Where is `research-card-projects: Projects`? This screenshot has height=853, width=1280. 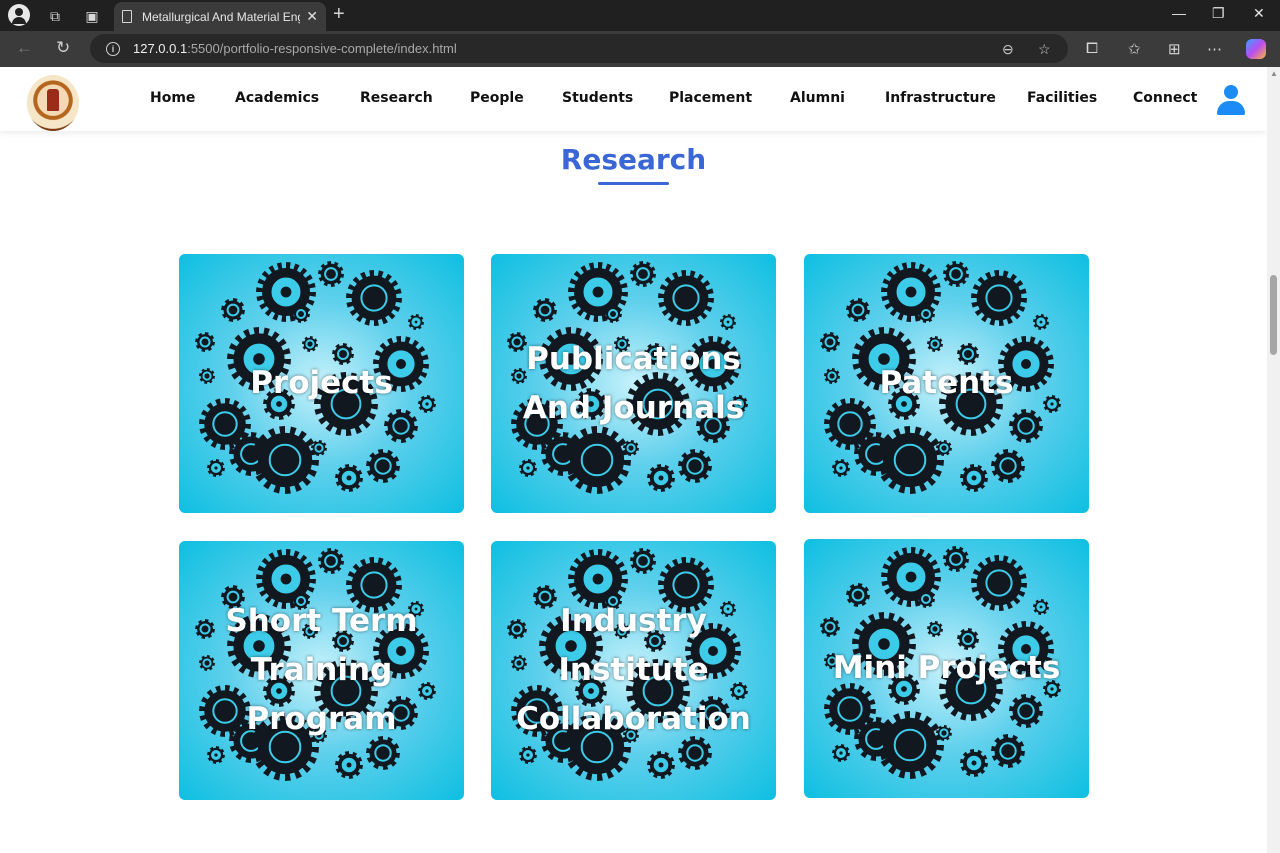
research-card-projects: Projects is located at coordinates (321, 383).